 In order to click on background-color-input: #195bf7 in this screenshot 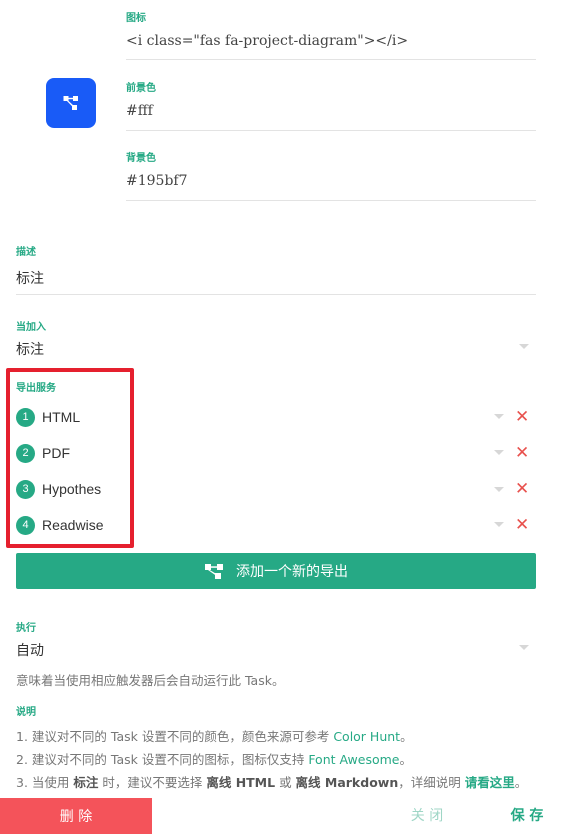, I will do `click(157, 181)`.